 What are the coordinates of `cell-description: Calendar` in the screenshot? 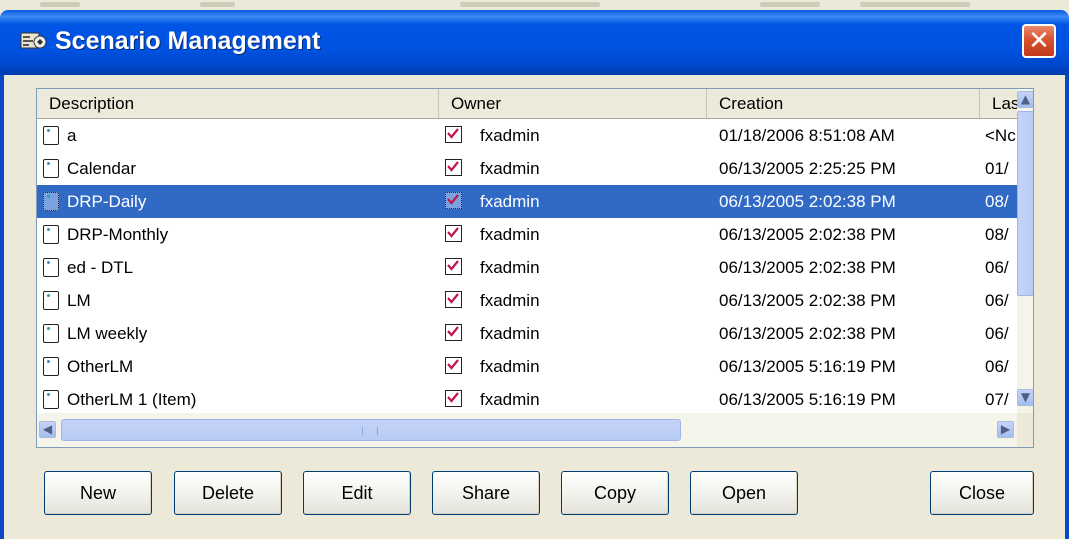 It's located at (101, 168).